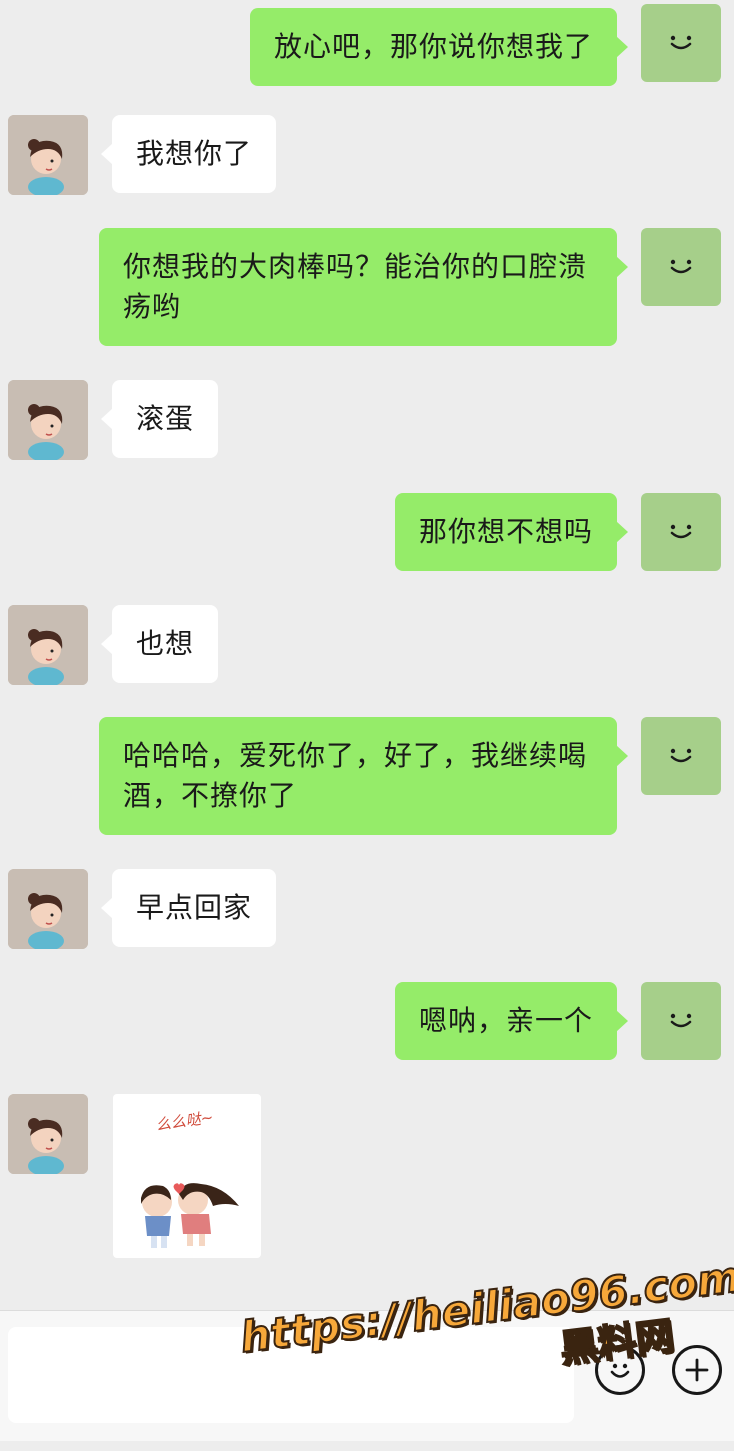 This screenshot has height=1451, width=734. I want to click on message-text: 那你想不想吗, so click(505, 531).